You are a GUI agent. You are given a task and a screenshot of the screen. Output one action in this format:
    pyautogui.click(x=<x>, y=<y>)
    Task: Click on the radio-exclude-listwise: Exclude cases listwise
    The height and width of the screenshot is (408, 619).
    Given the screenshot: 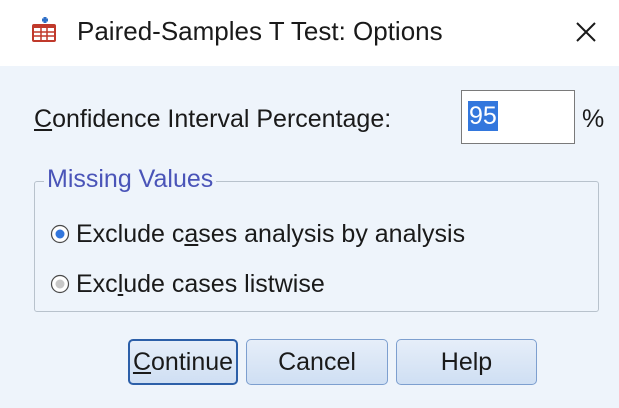 What is the action you would take?
    pyautogui.click(x=187, y=284)
    